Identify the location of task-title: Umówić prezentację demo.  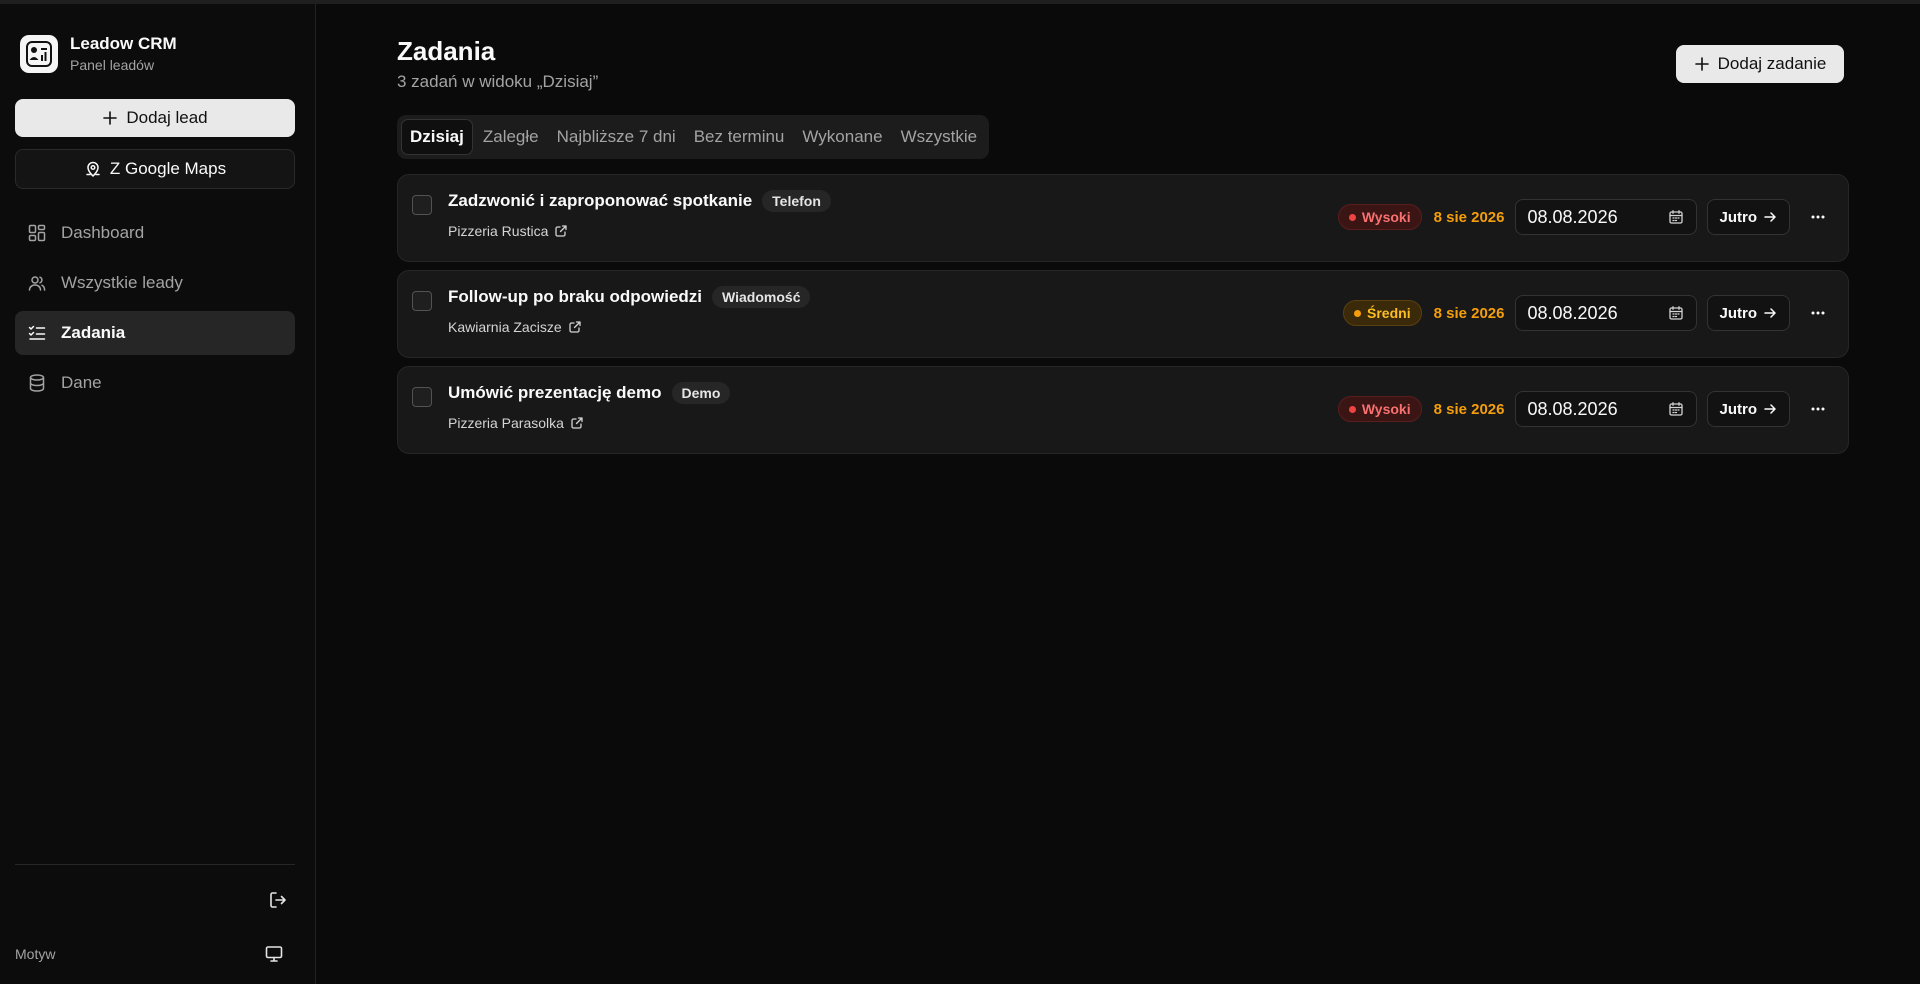
(555, 392).